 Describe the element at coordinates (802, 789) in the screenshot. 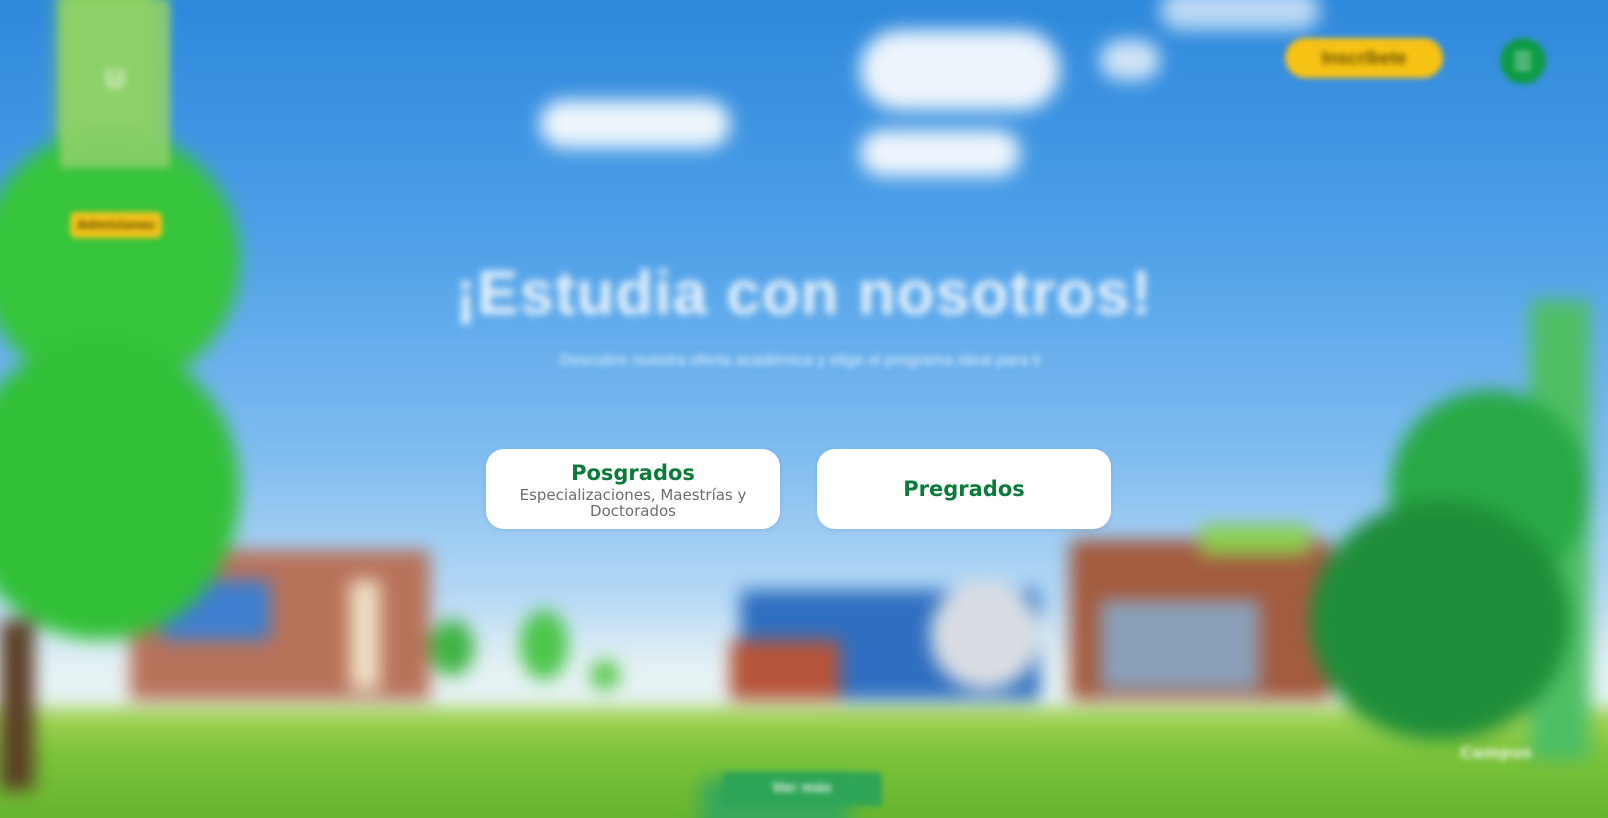

I see `bottom-tab: Ver más` at that location.